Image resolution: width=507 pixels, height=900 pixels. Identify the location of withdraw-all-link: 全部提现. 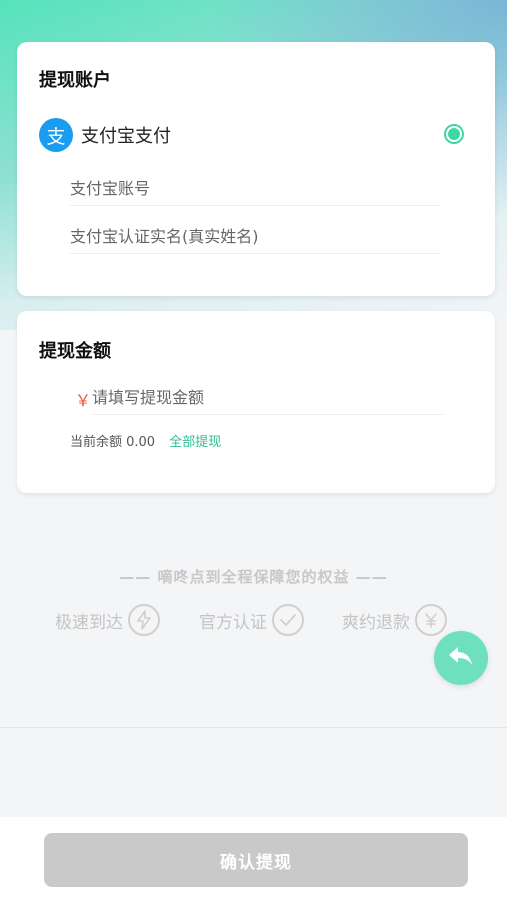
(195, 442).